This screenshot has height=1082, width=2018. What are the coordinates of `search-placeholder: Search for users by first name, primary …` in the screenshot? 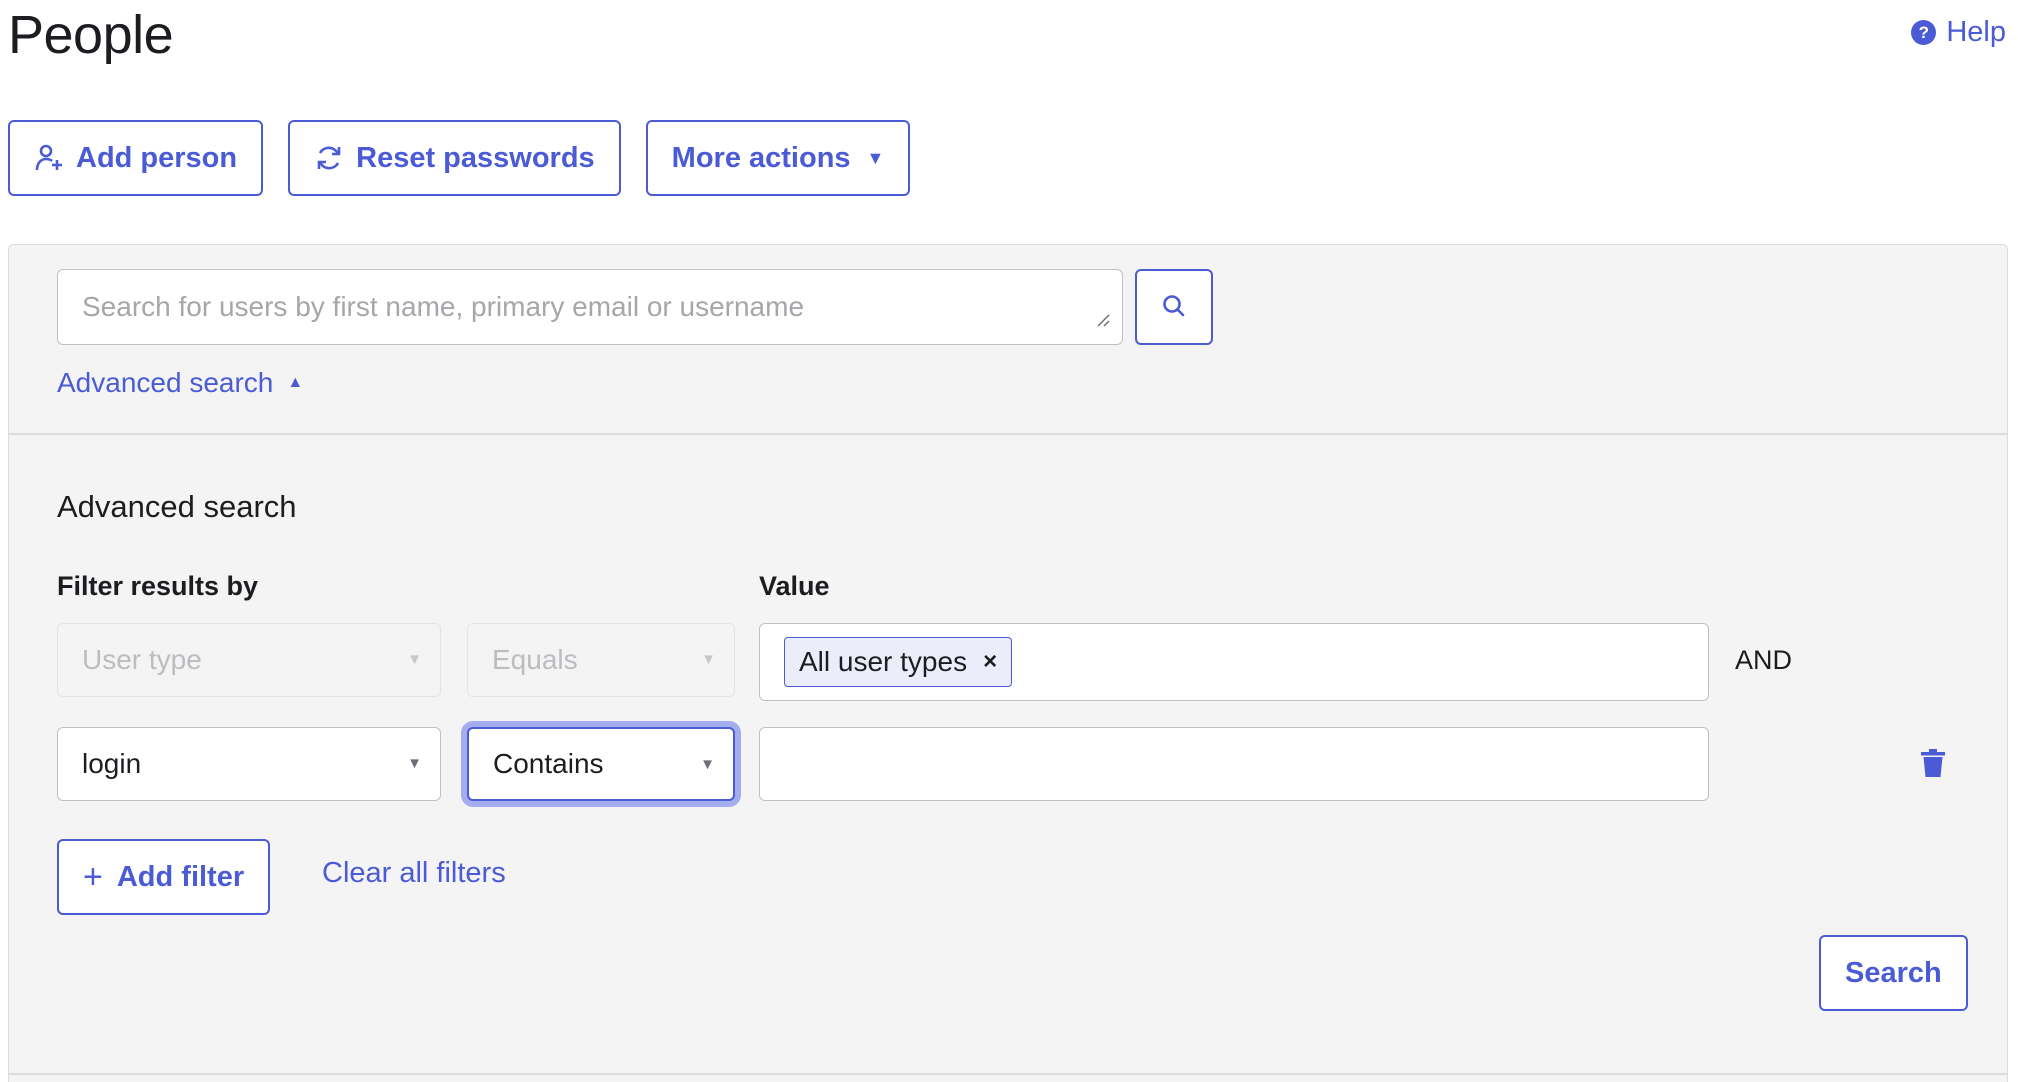 It's located at (443, 306).